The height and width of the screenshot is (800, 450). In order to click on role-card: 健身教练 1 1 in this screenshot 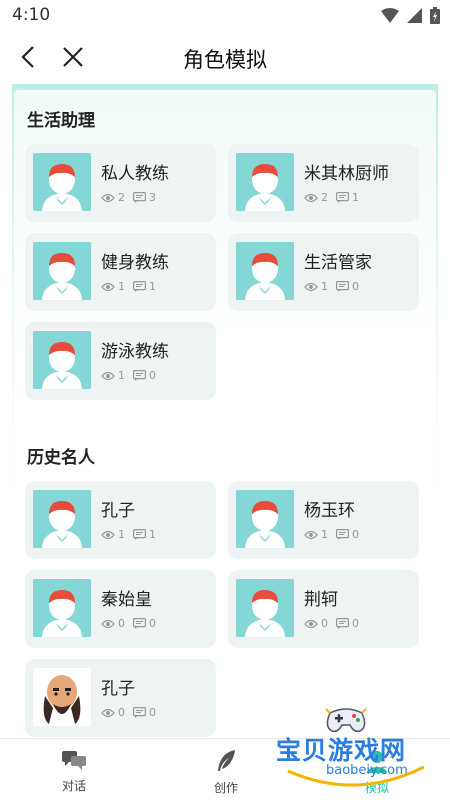, I will do `click(120, 272)`.